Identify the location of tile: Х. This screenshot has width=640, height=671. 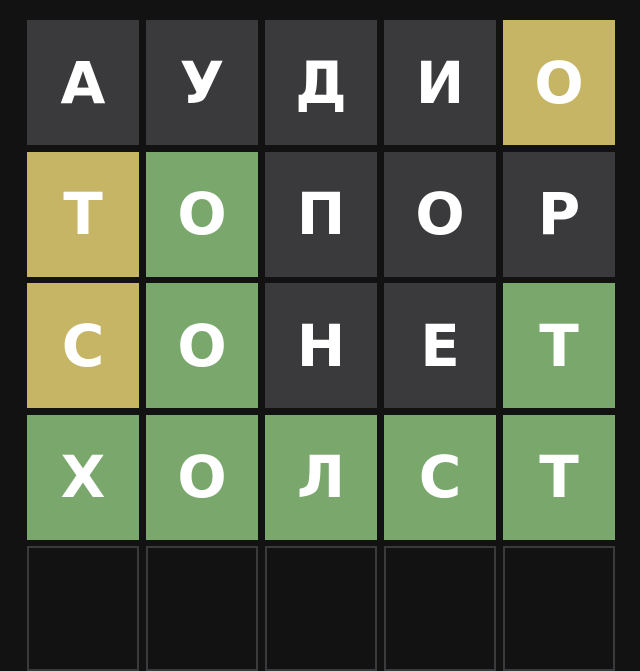
(83, 477).